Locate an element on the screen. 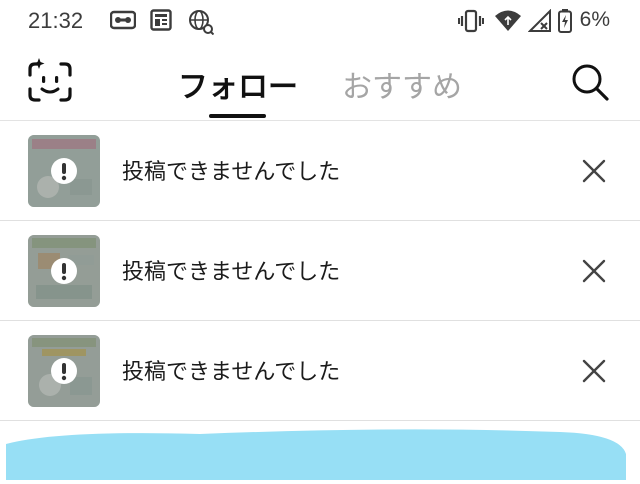 The image size is (640, 484). battery-charging-icon is located at coordinates (565, 23).